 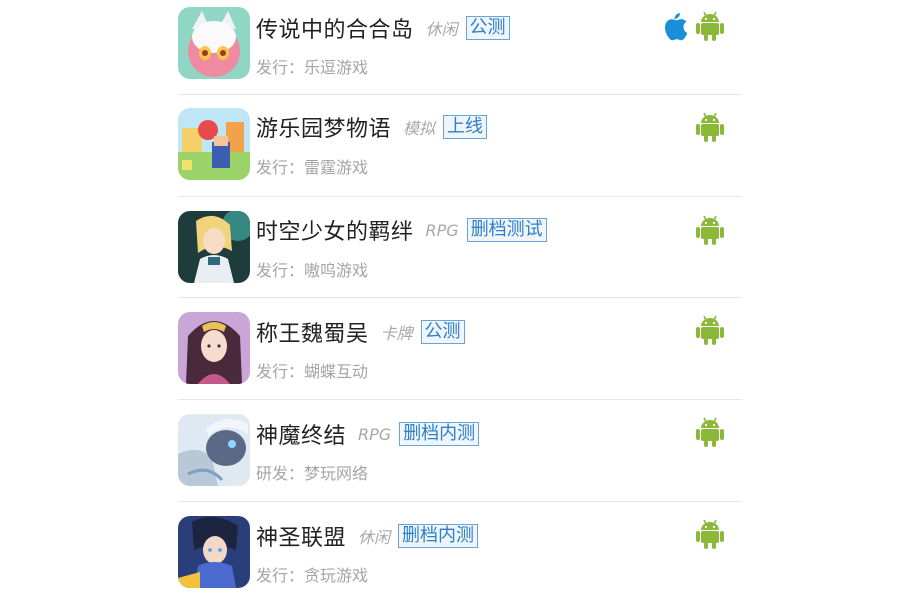 I want to click on game-genre: 卡牌, so click(x=396, y=333).